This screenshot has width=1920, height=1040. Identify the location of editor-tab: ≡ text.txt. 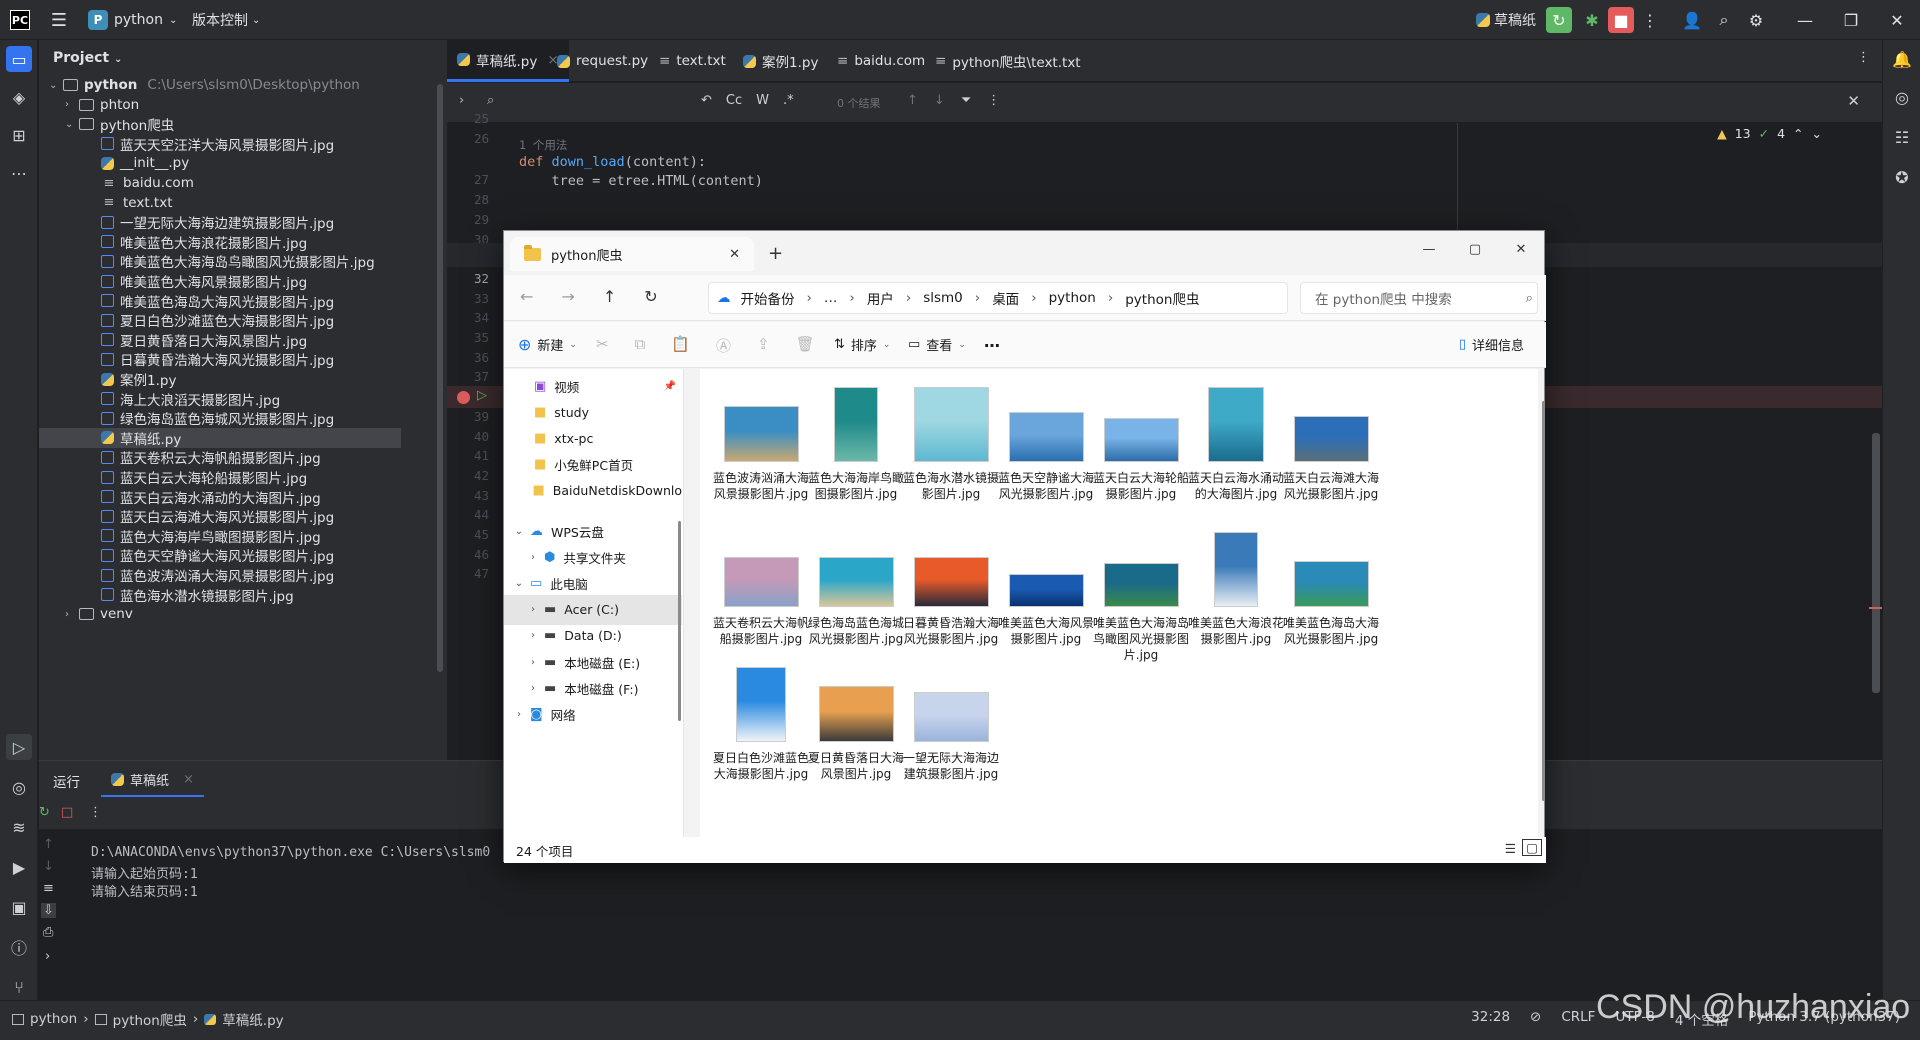
(692, 61).